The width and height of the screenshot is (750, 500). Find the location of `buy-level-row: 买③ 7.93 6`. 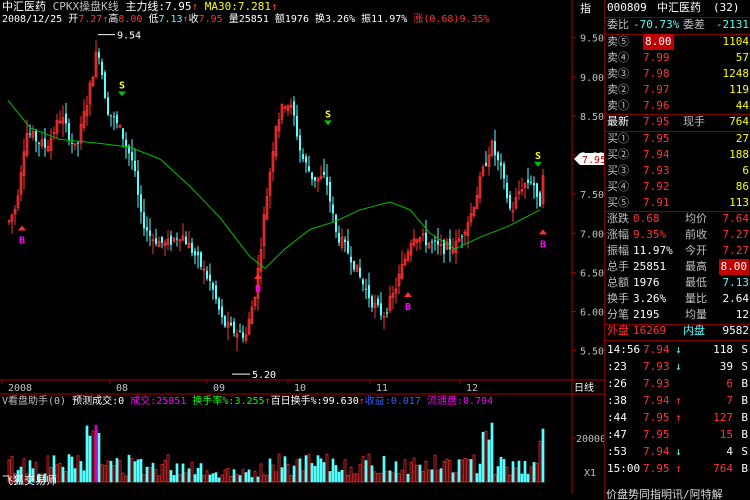

buy-level-row: 买③ 7.93 6 is located at coordinates (677, 171).